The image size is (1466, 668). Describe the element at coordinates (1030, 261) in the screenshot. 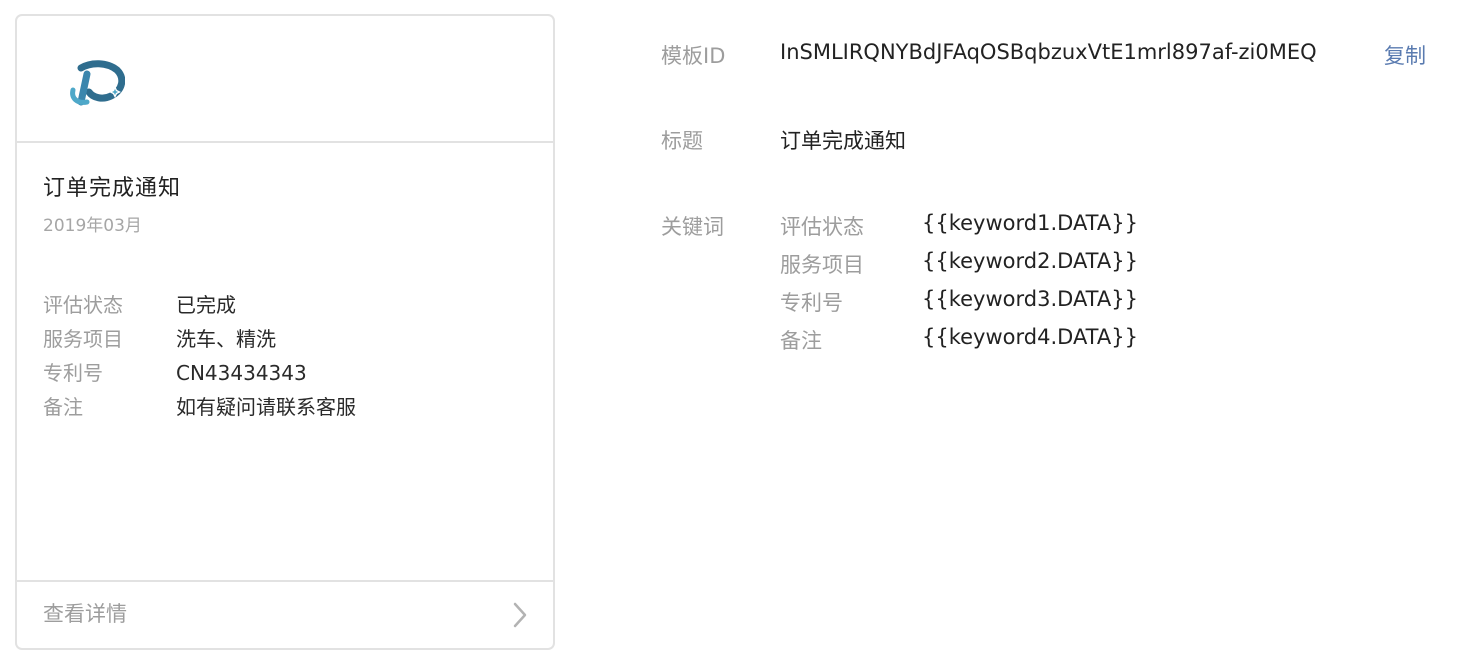

I see `keyword-value: {{keyword2.DATA}}` at that location.